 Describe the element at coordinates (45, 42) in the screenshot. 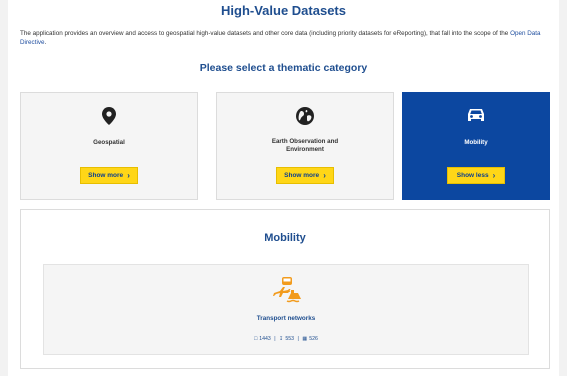

I see `intro-text-end: .` at that location.